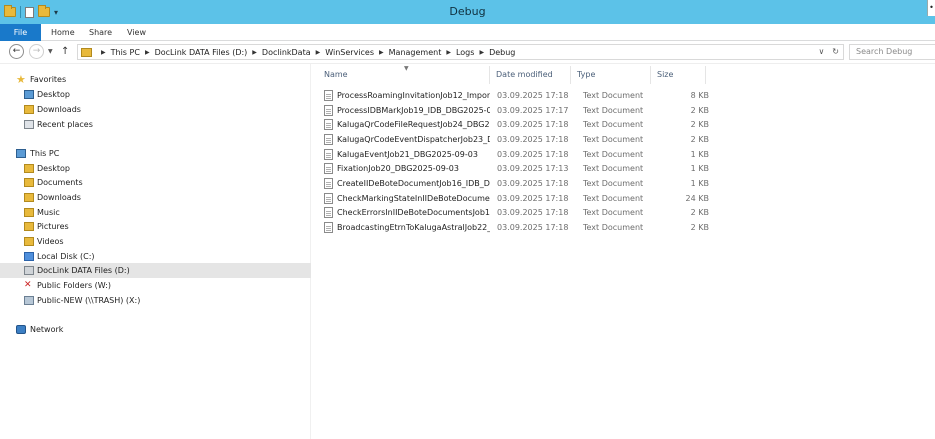 This screenshot has height=439, width=935. I want to click on pictures-icon, so click(29, 226).